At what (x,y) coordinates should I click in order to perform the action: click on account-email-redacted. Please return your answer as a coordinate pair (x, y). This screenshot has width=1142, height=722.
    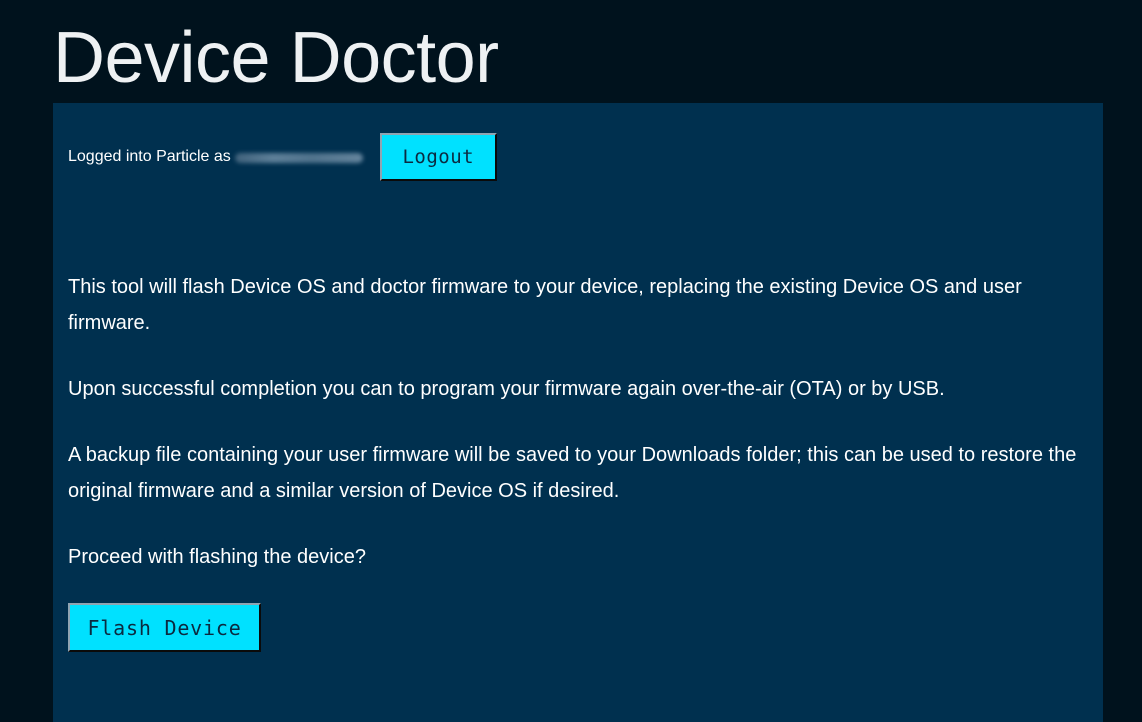
    Looking at the image, I should click on (298, 158).